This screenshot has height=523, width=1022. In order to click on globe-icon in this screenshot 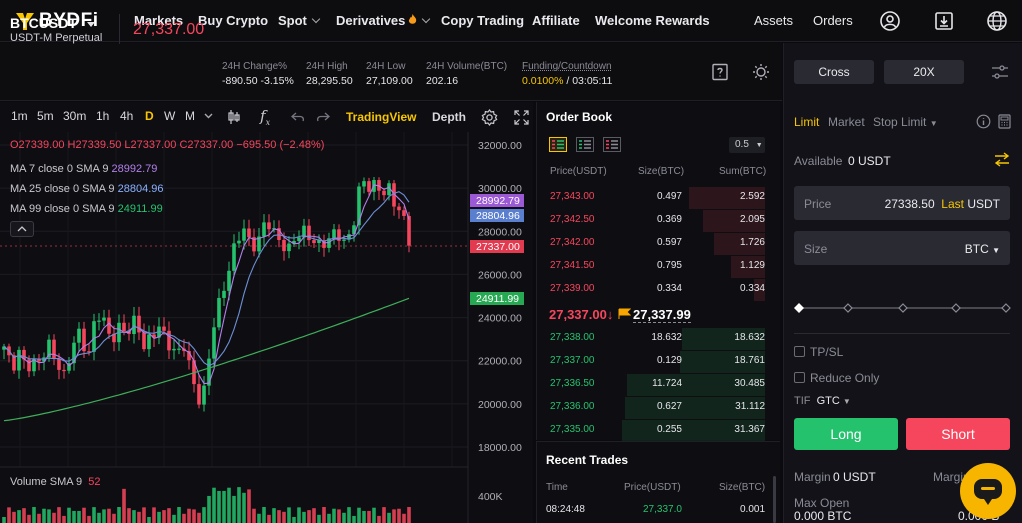, I will do `click(997, 21)`.